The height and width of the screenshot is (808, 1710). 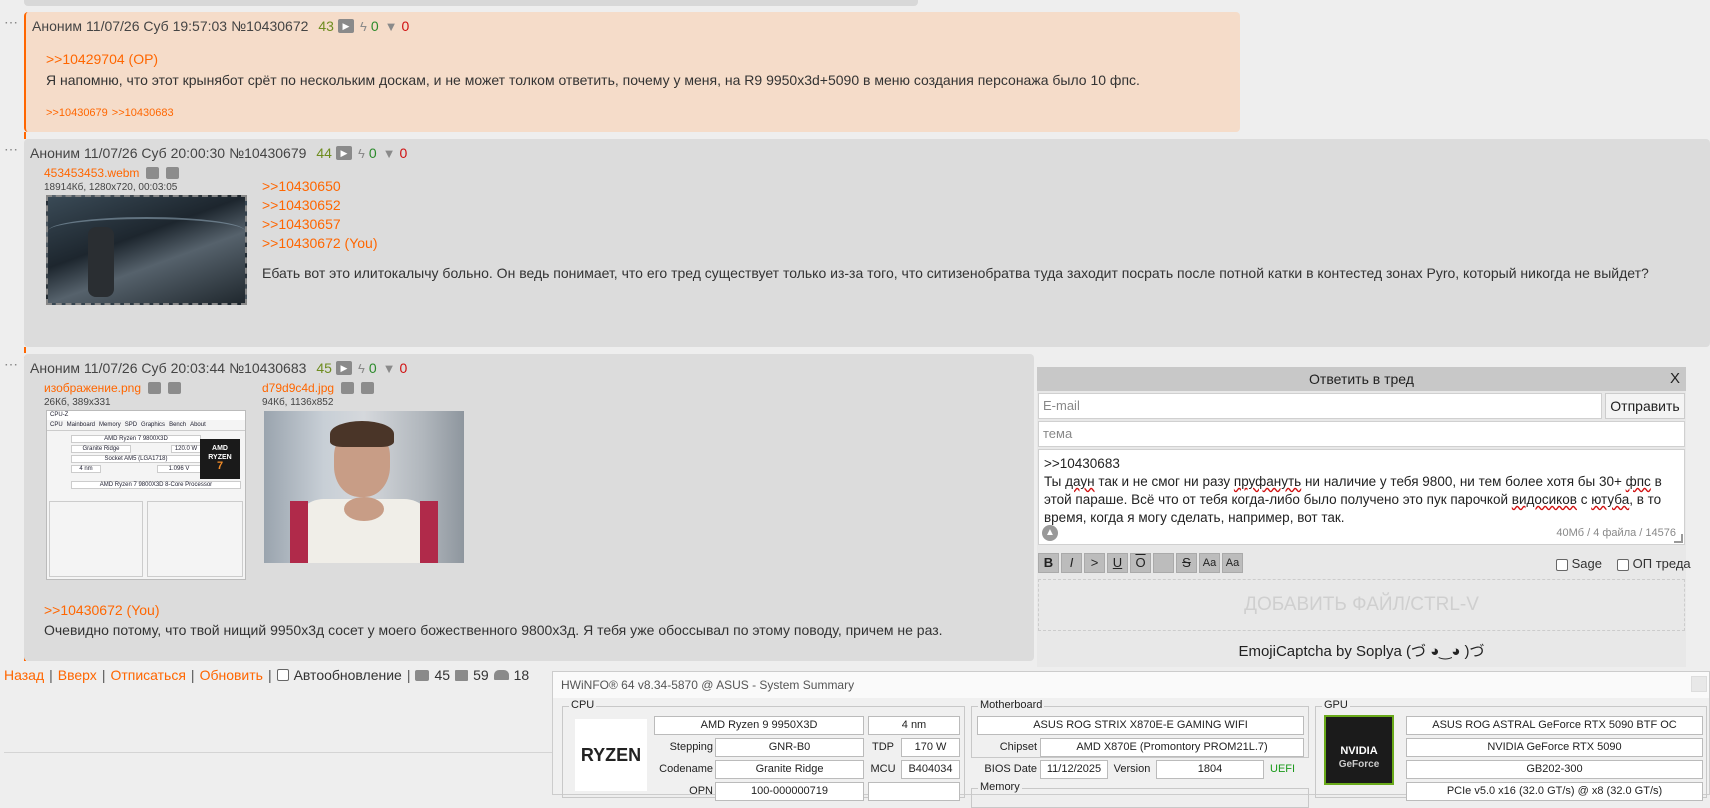 What do you see at coordinates (1623, 564) in the screenshot?
I see `op-checkbox` at bounding box center [1623, 564].